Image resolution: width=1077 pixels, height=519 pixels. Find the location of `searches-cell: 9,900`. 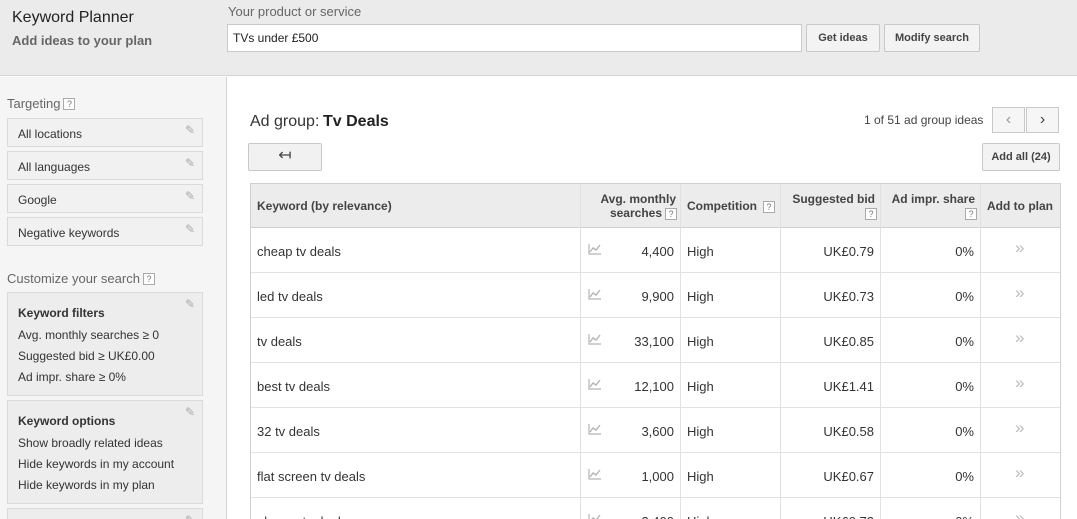

searches-cell: 9,900 is located at coordinates (657, 296).